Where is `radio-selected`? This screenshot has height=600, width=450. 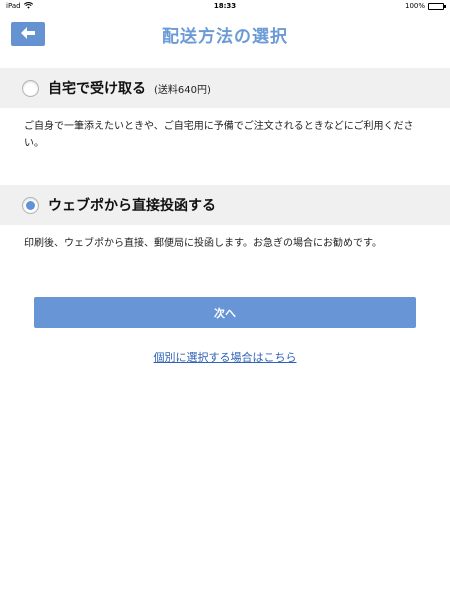 radio-selected is located at coordinates (30, 205).